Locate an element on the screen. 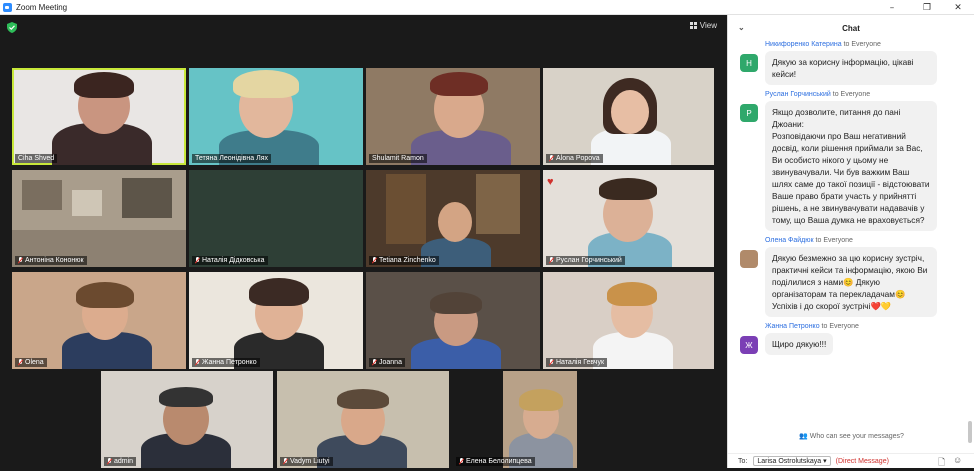 The height and width of the screenshot is (471, 974). participant-label: Alona Popova is located at coordinates (574, 158).